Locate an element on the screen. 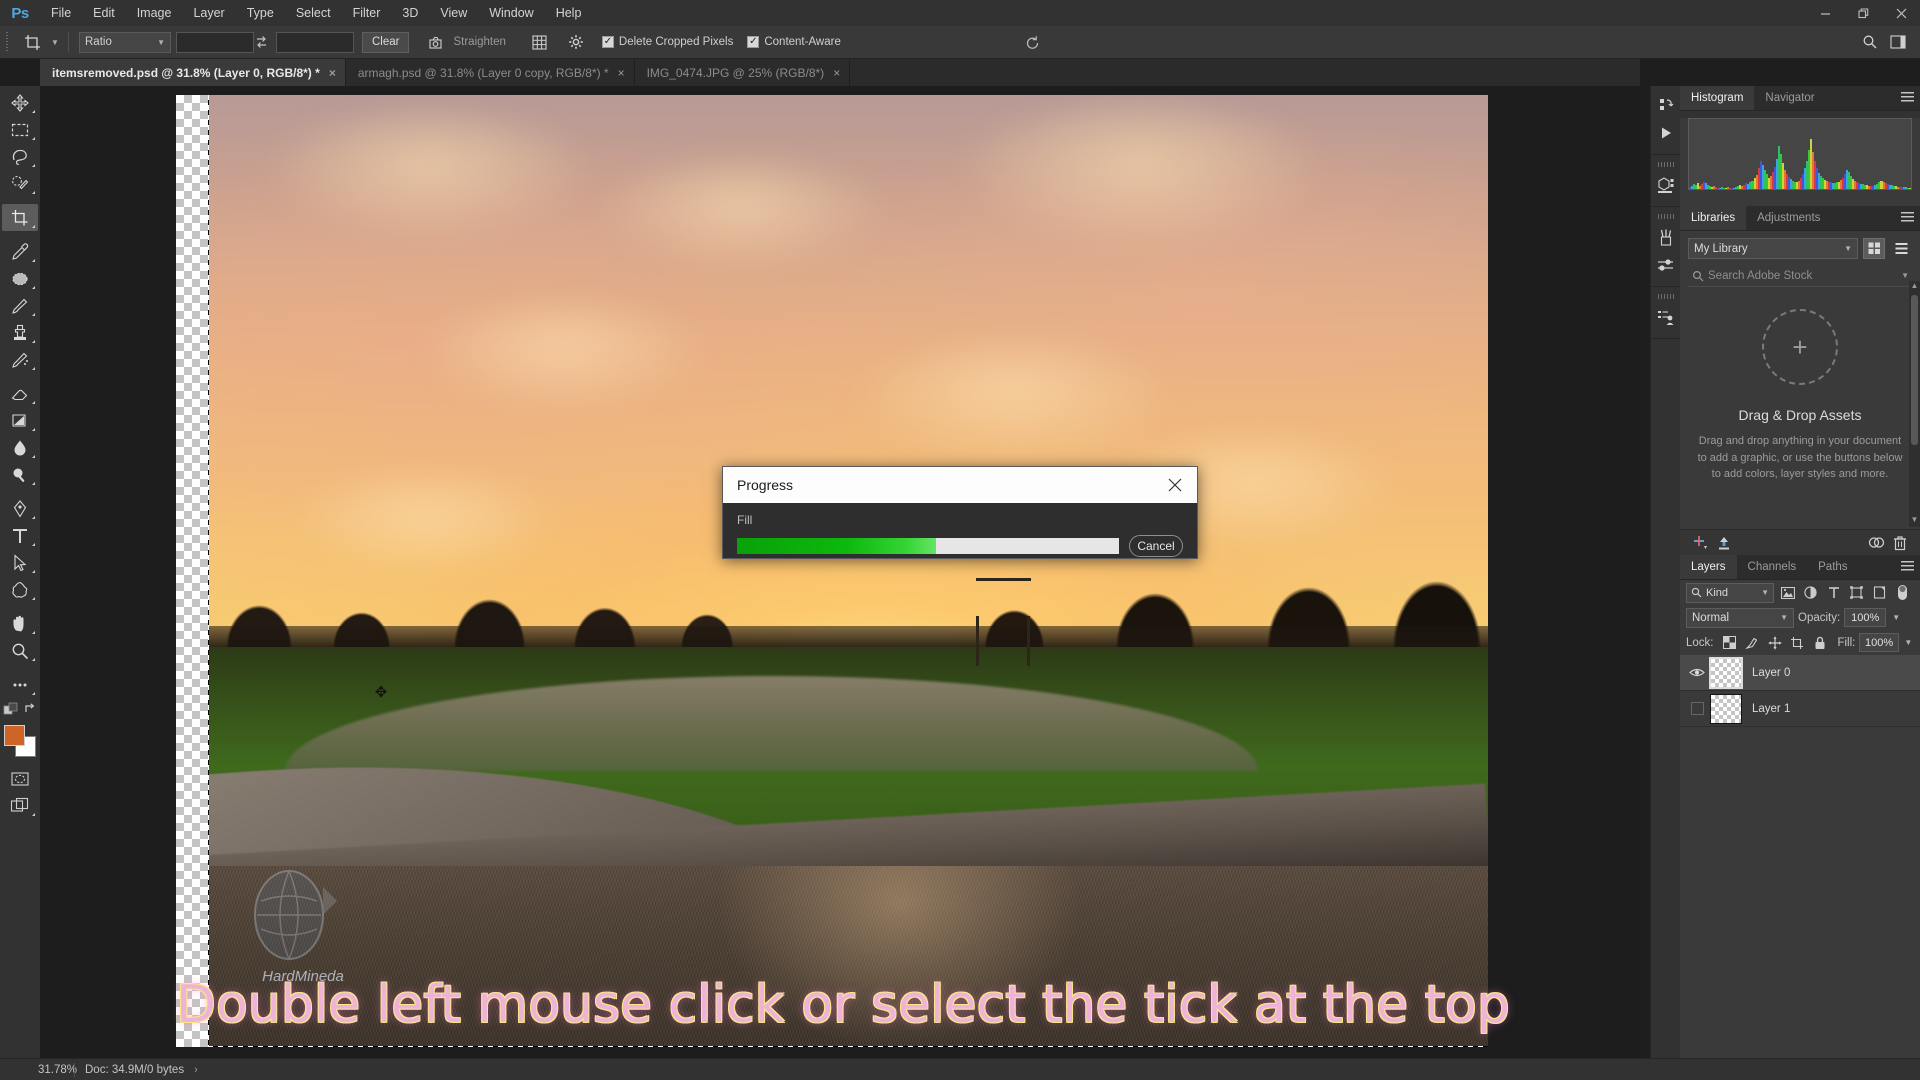 This screenshot has height=1080, width=1920. library-select: My Library ▼ is located at coordinates (1773, 248).